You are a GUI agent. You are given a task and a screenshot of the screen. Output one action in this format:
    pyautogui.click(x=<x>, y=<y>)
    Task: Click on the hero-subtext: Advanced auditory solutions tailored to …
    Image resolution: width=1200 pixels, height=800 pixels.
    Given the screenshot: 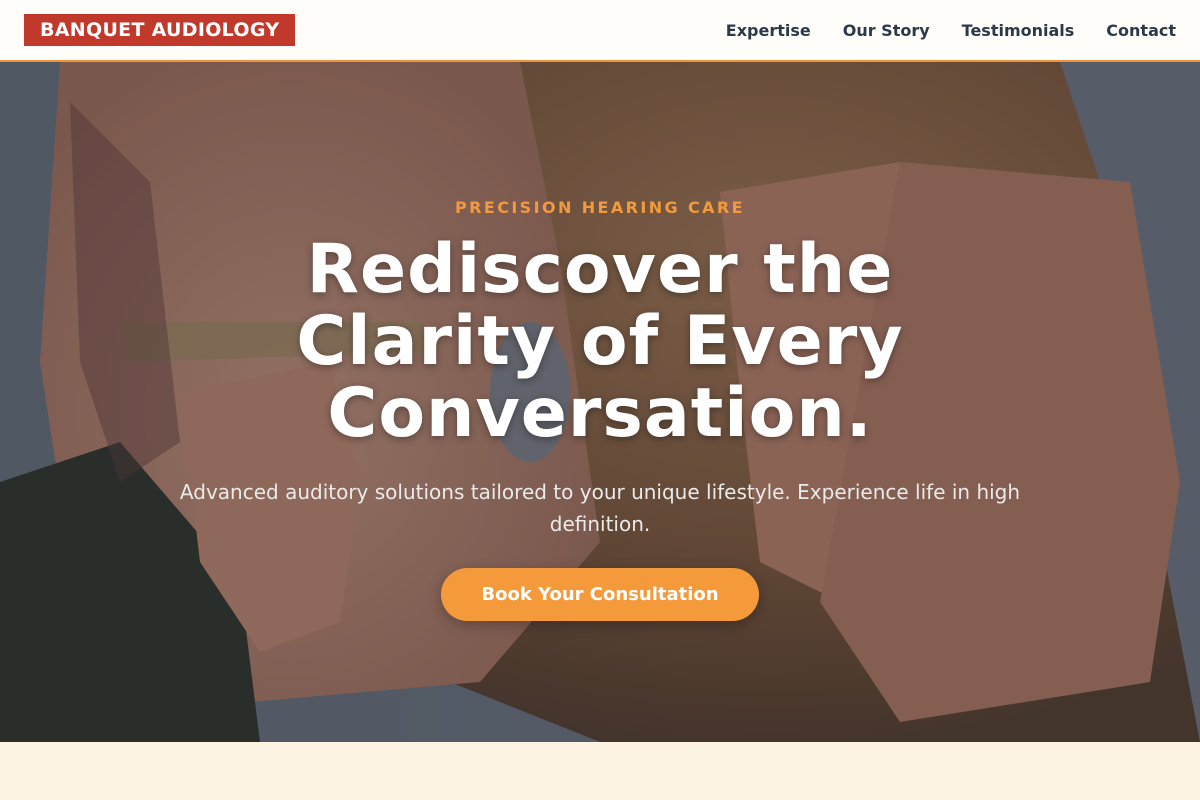 What is the action you would take?
    pyautogui.click(x=600, y=508)
    